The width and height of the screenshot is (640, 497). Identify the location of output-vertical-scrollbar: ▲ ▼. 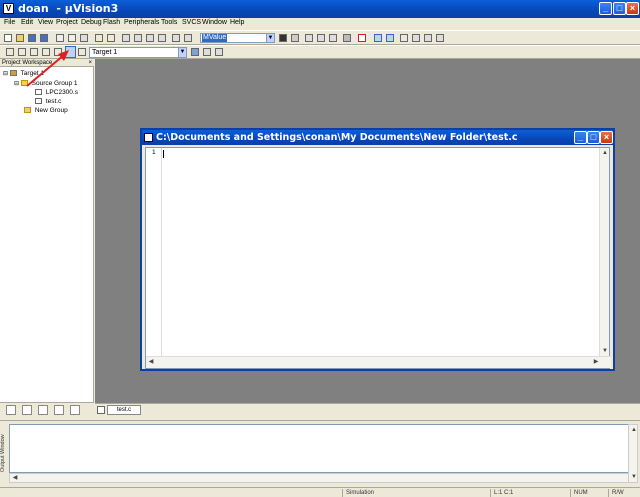
(633, 453).